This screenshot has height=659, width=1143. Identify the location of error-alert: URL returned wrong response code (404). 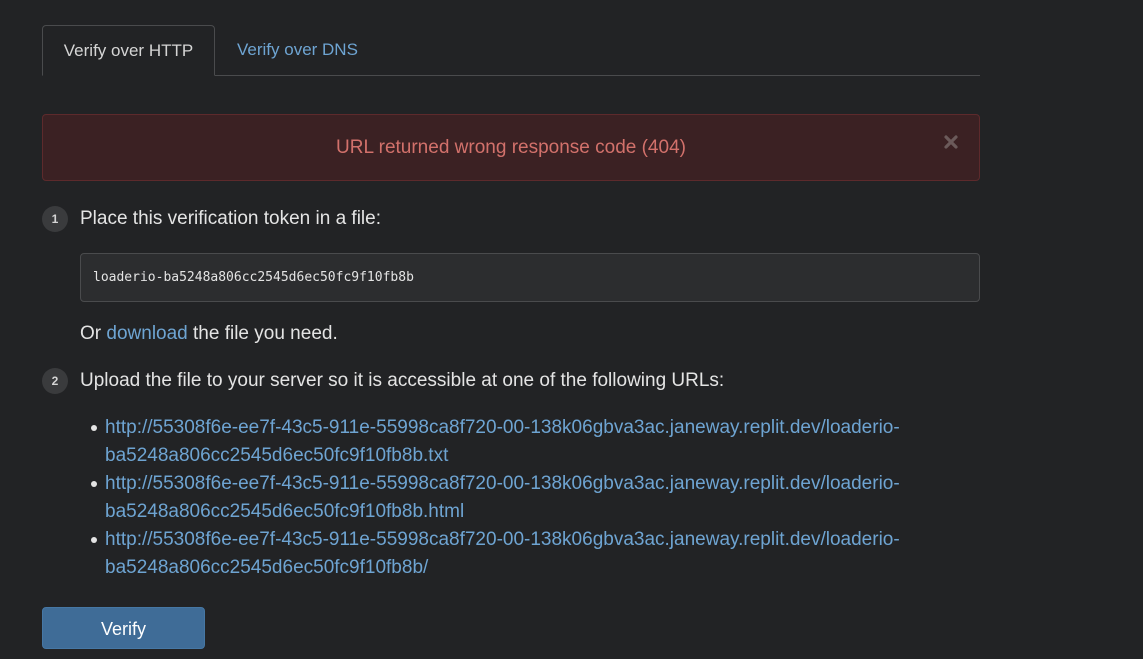
(511, 147).